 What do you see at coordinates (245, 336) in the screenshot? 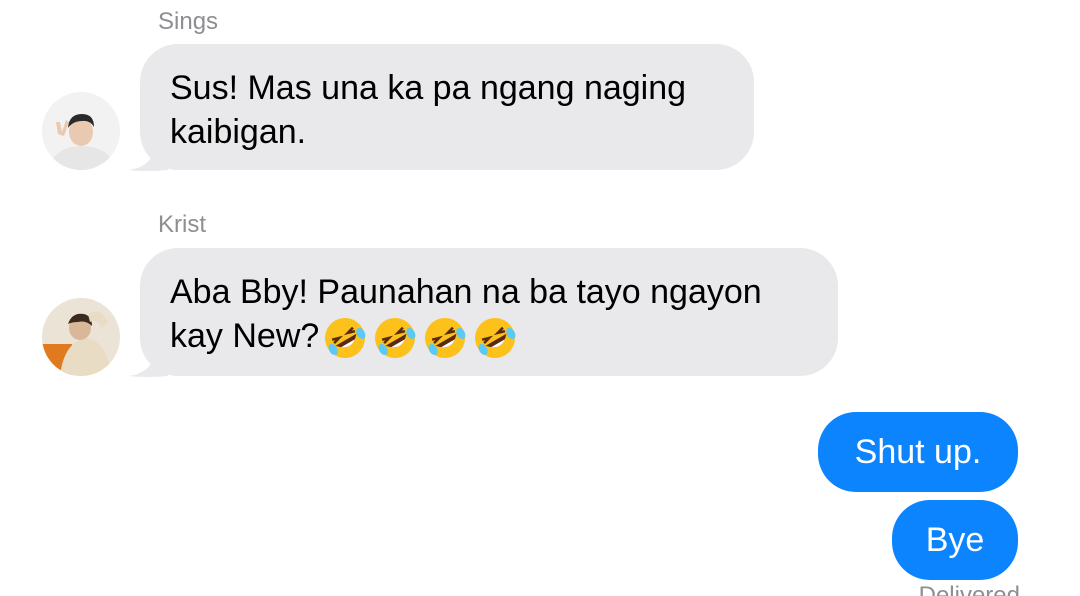
I see `message-line-text: kay New?` at bounding box center [245, 336].